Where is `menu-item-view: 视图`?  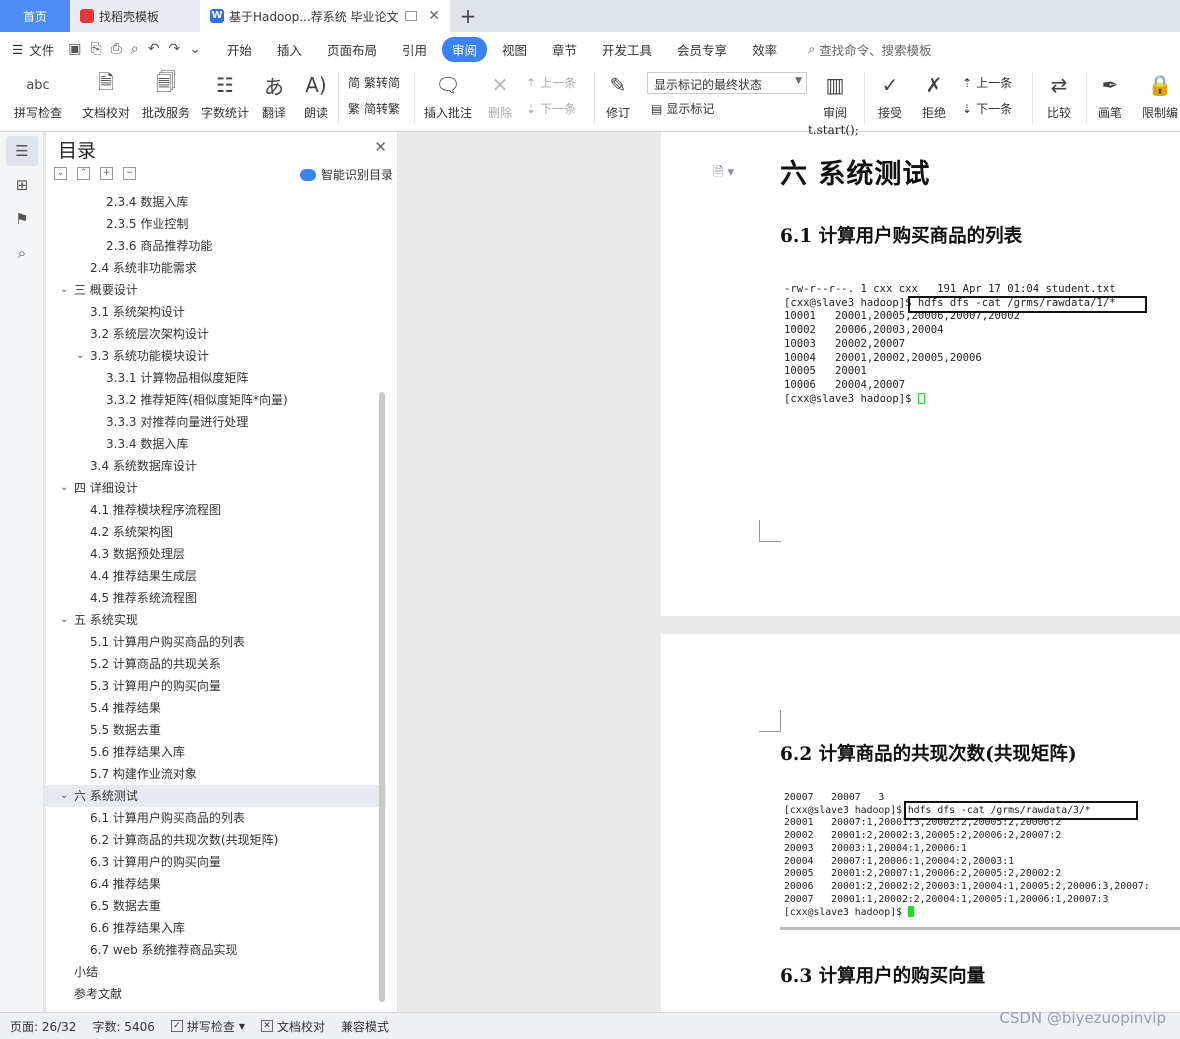
menu-item-view: 视图 is located at coordinates (514, 49).